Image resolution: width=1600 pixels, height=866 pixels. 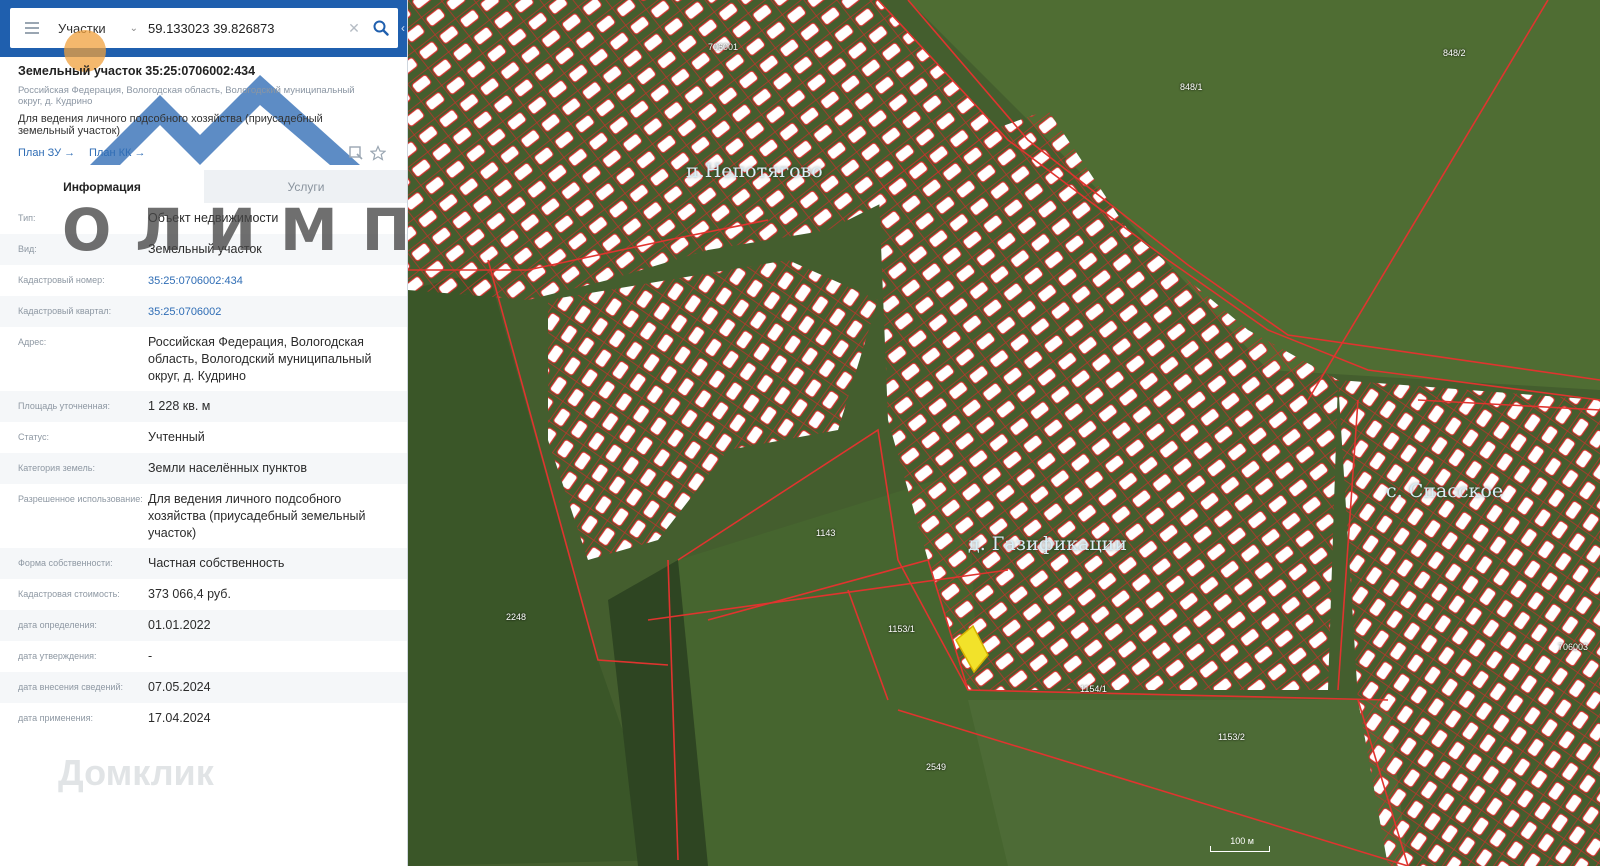 What do you see at coordinates (134, 28) in the screenshot?
I see `chevron-down-icon: ⌄` at bounding box center [134, 28].